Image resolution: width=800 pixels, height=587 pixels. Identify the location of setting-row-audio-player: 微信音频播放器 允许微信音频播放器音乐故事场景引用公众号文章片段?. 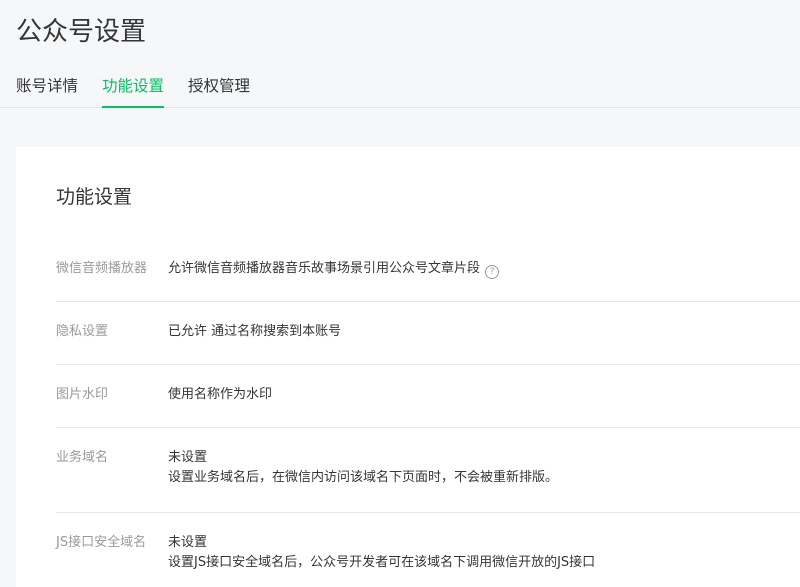
(428, 265).